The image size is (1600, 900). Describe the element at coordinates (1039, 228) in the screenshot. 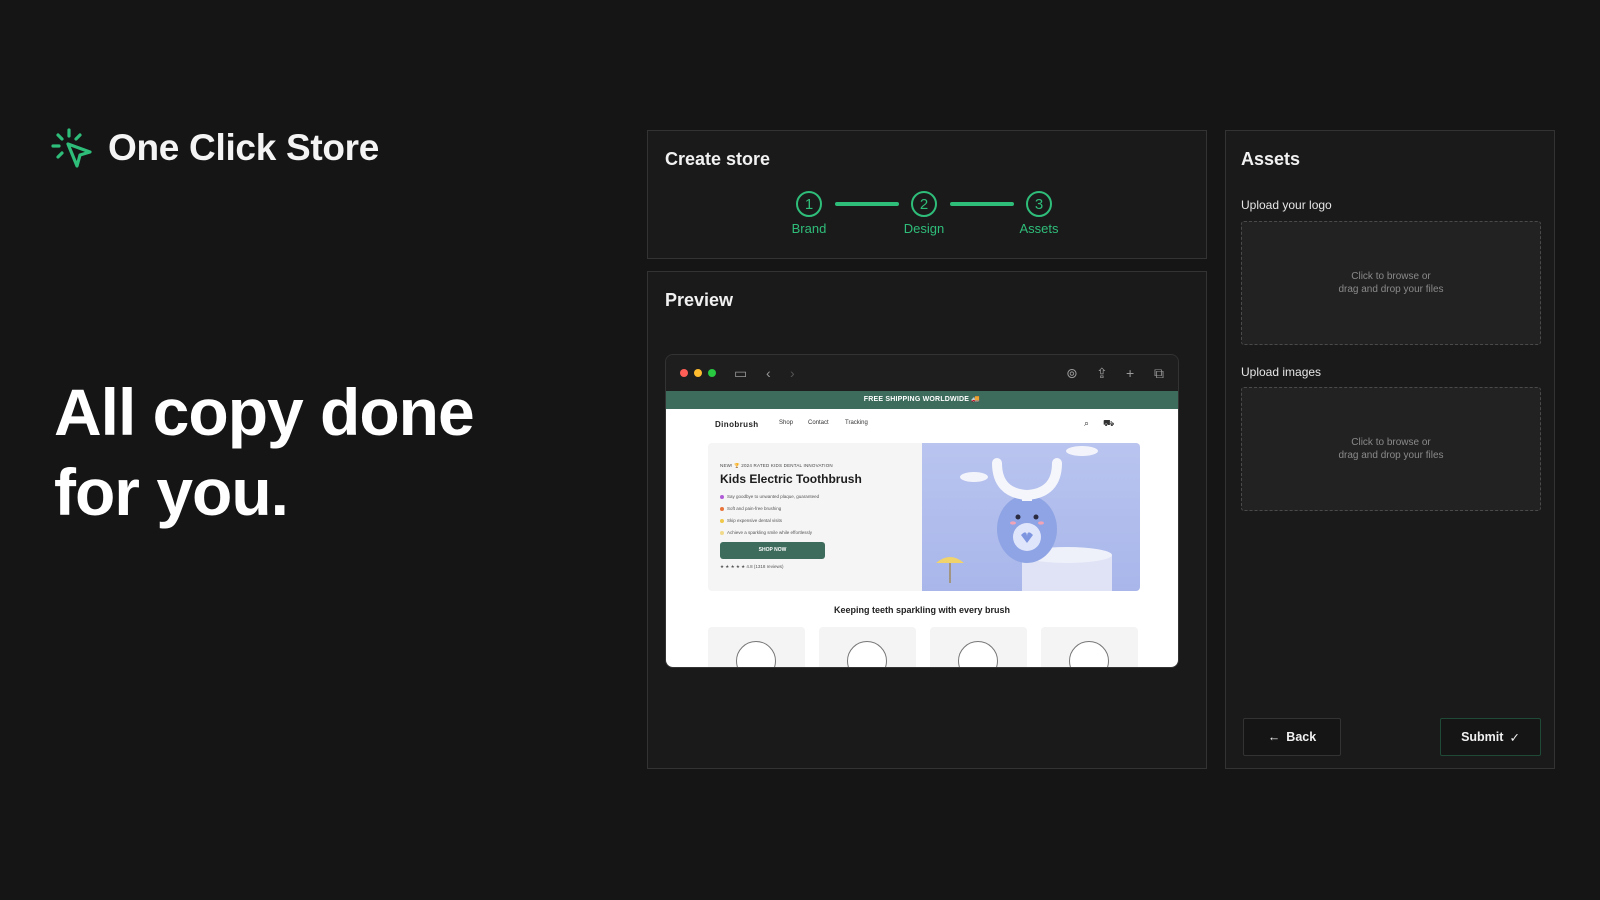

I see `step-label: Assets` at that location.